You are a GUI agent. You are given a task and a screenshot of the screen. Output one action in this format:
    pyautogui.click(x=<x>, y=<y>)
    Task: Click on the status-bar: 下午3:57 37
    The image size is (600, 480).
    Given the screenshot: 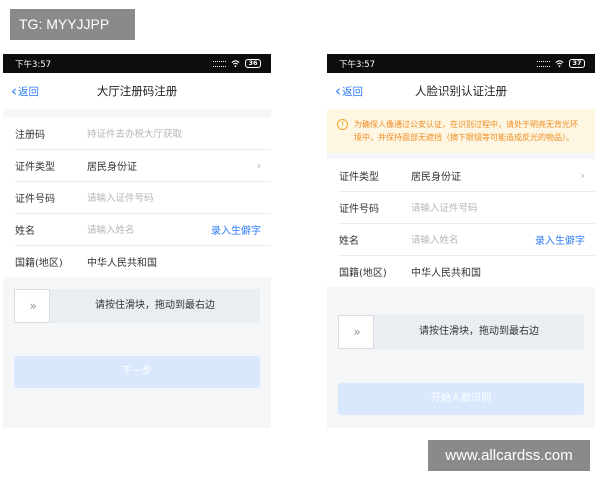 What is the action you would take?
    pyautogui.click(x=461, y=63)
    